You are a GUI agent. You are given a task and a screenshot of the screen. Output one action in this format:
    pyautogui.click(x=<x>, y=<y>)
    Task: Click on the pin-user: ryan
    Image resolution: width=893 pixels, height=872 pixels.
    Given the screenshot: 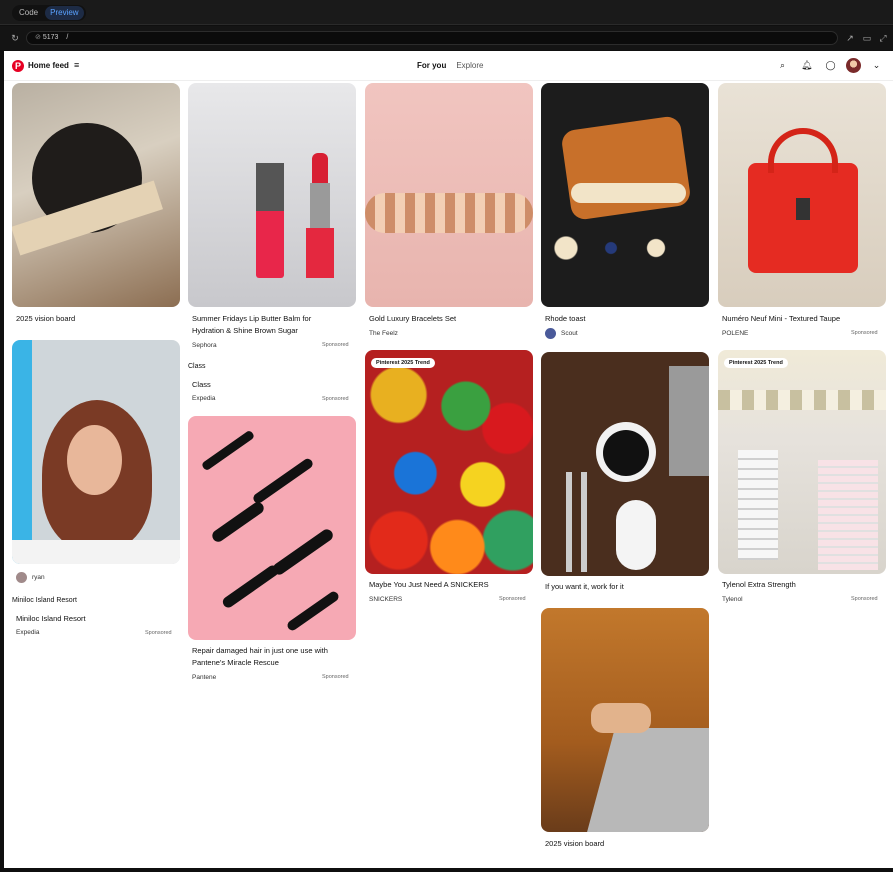 What is the action you would take?
    pyautogui.click(x=38, y=577)
    